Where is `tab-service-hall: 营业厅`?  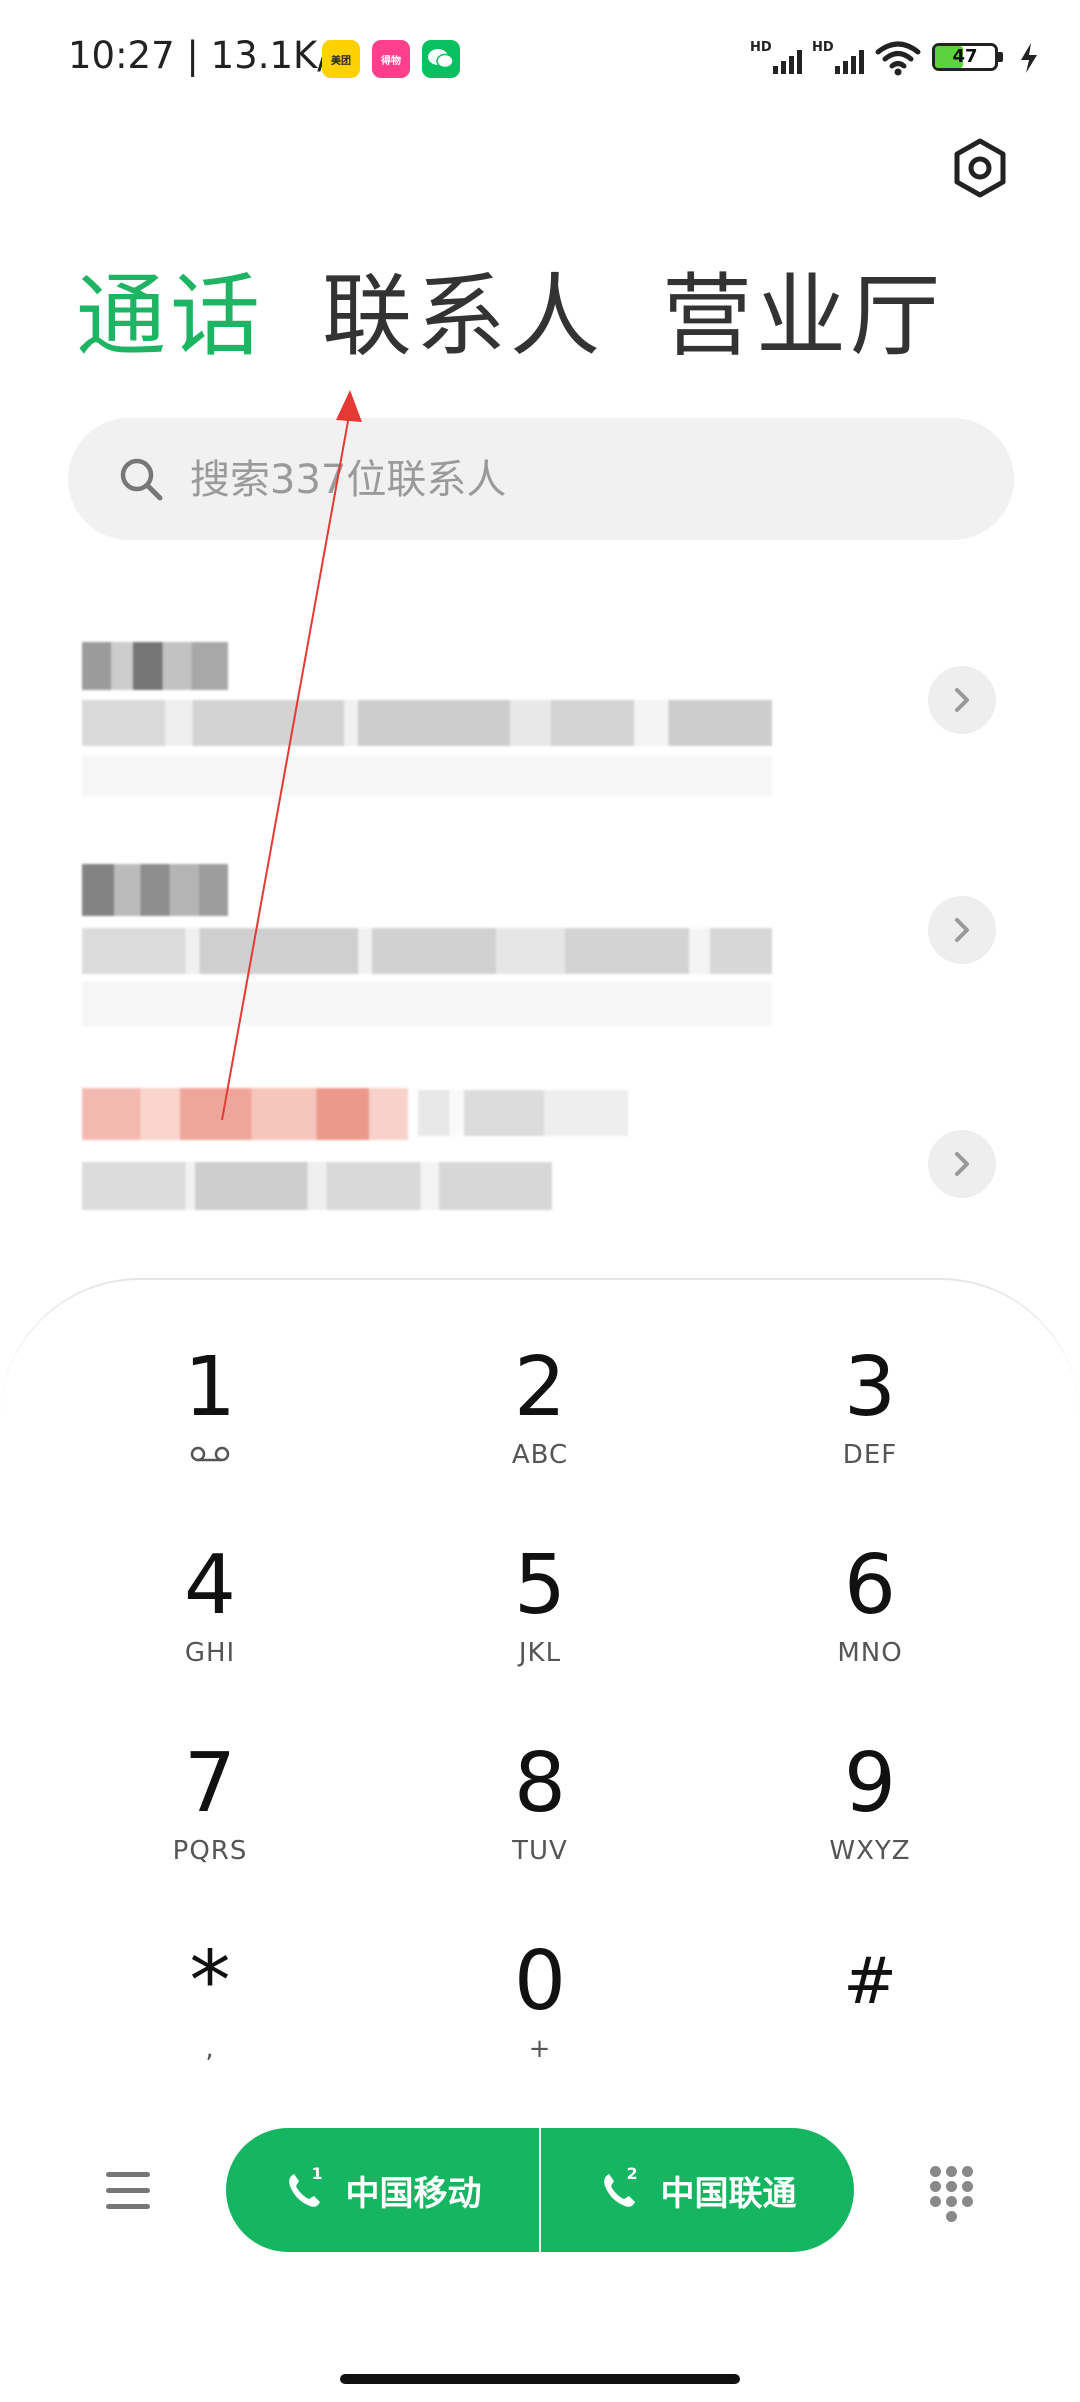
tab-service-hall: 营业厅 is located at coordinates (803, 317).